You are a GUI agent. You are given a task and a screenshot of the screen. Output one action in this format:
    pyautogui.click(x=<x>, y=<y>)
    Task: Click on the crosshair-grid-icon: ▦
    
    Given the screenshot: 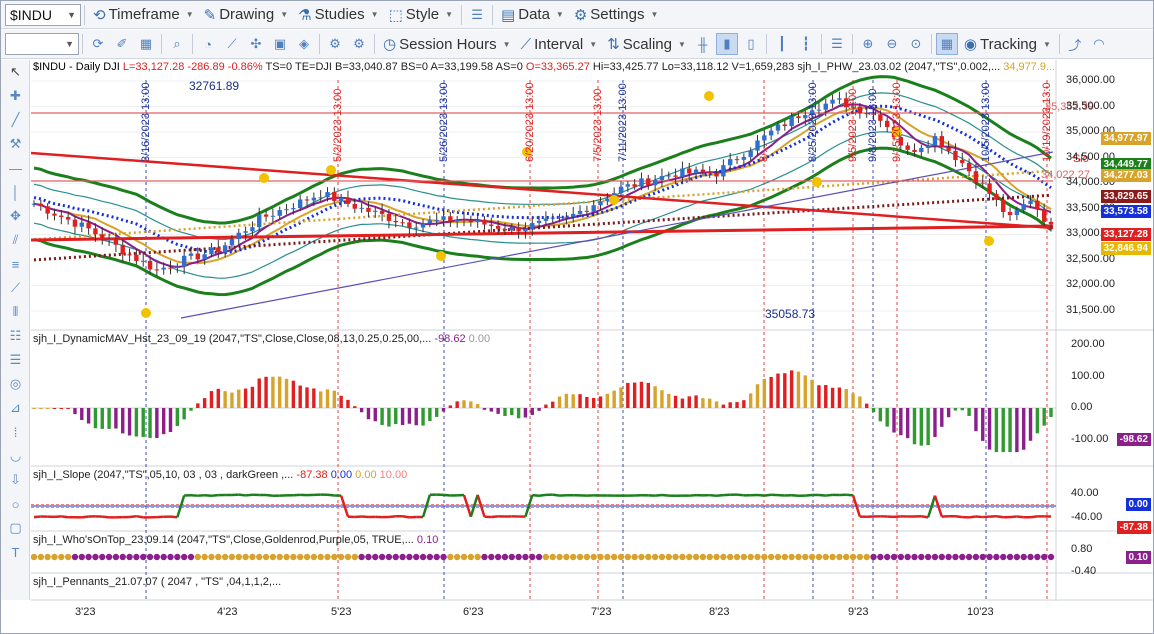 What is the action you would take?
    pyautogui.click(x=946, y=44)
    